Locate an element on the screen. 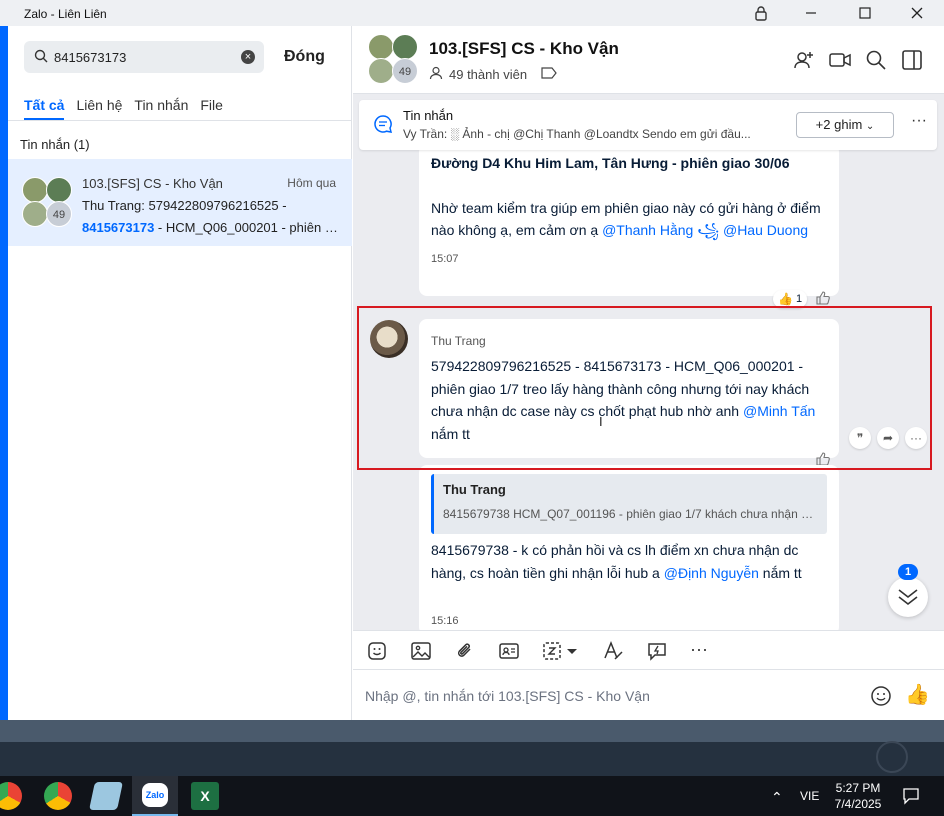 This screenshot has width=944, height=816. message-bubble-icon is located at coordinates (383, 126).